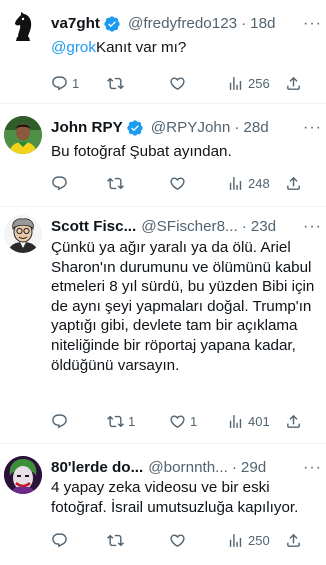 The image size is (326, 565). I want to click on joker-face-icon, so click(23, 475).